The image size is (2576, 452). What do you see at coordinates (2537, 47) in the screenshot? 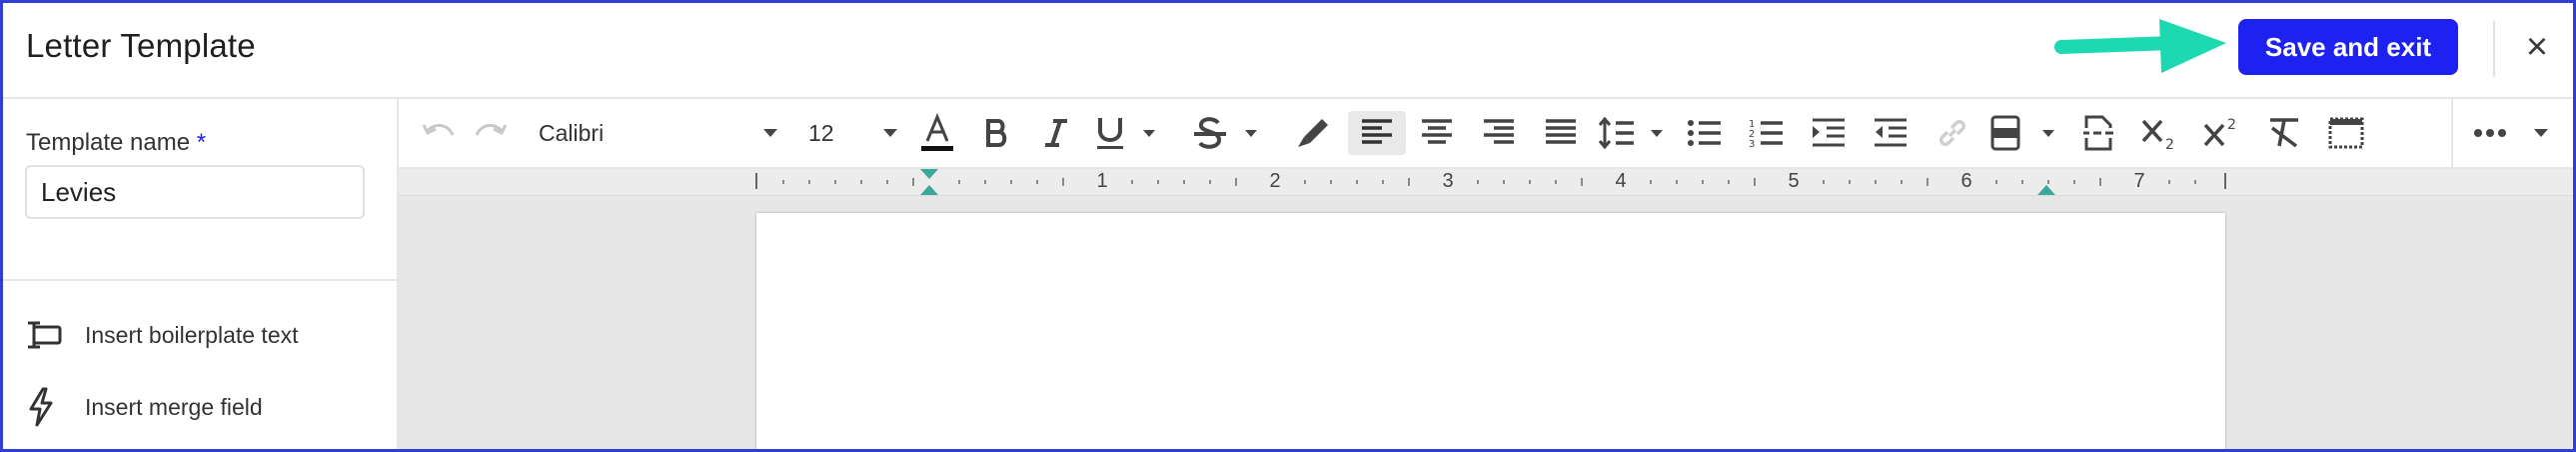
I see `close-icon: ×` at bounding box center [2537, 47].